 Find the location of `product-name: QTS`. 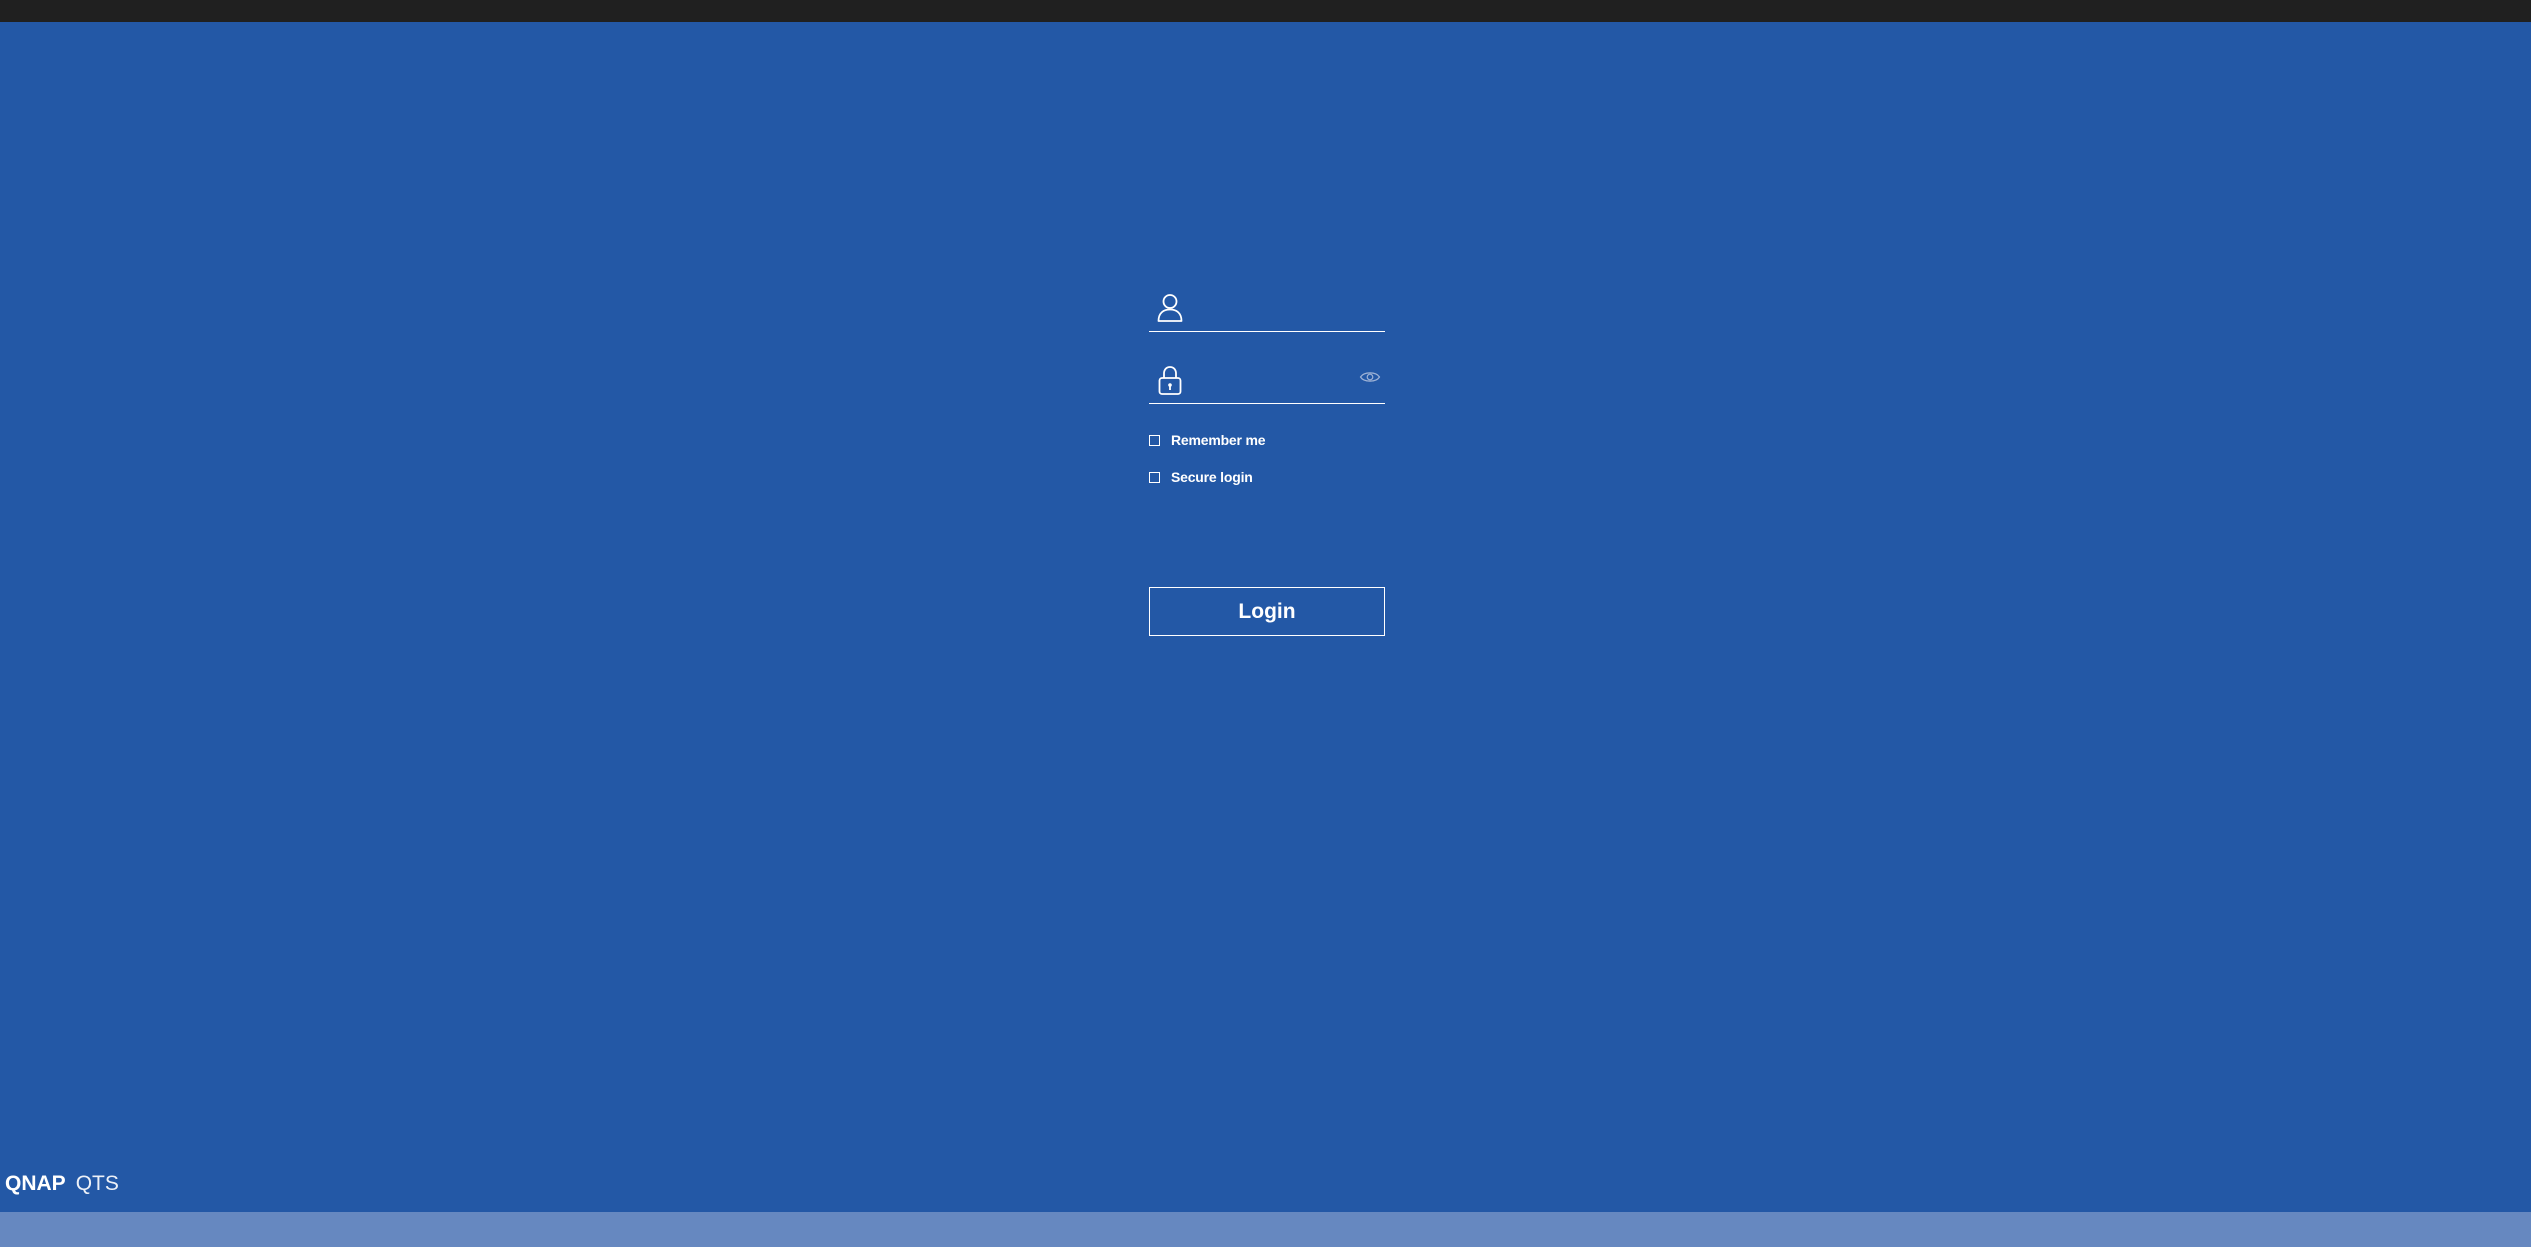

product-name: QTS is located at coordinates (97, 1183).